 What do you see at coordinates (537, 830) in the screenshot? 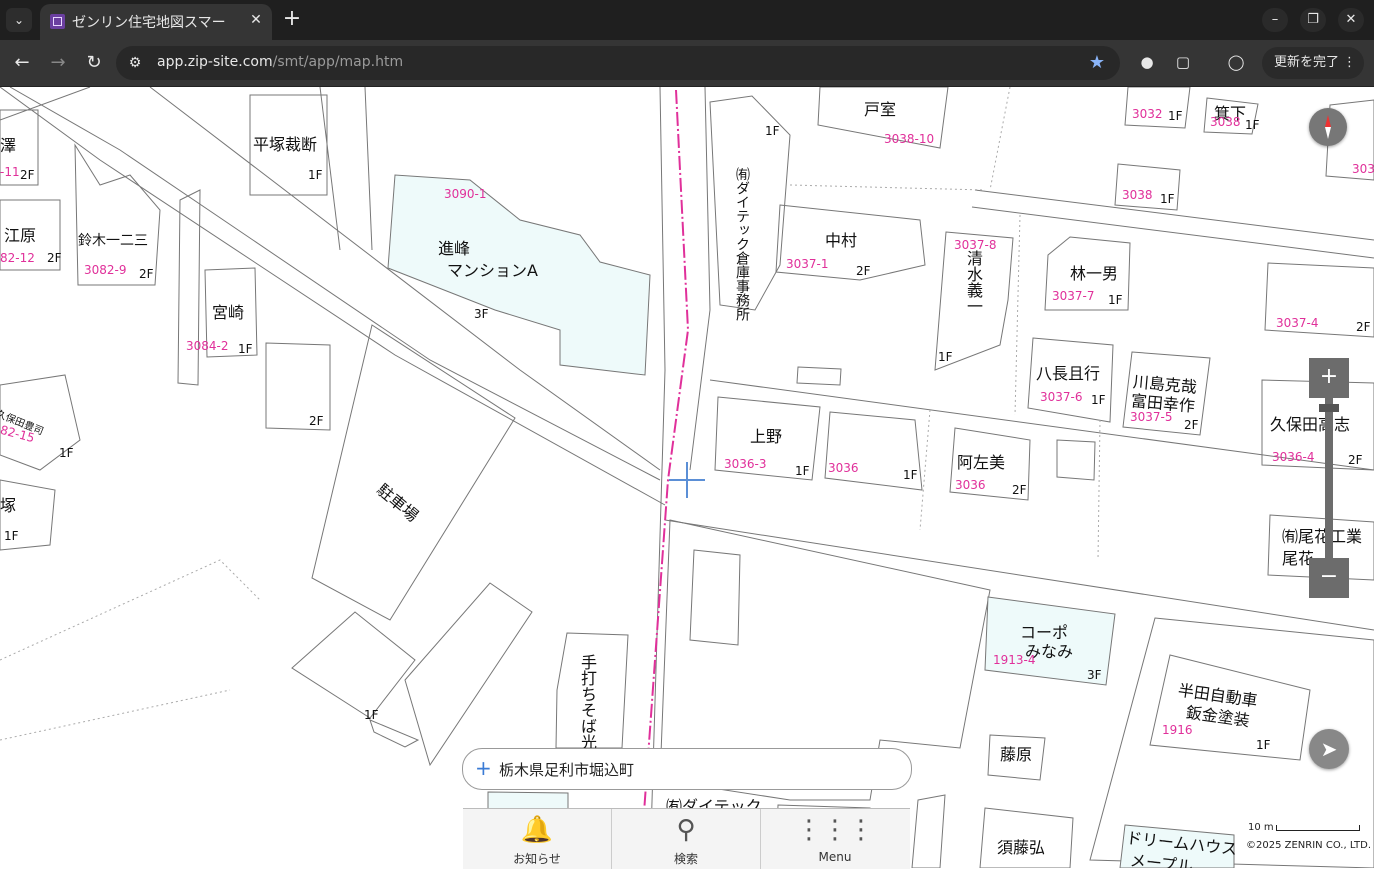
I see `bell-icon: 🔔` at bounding box center [537, 830].